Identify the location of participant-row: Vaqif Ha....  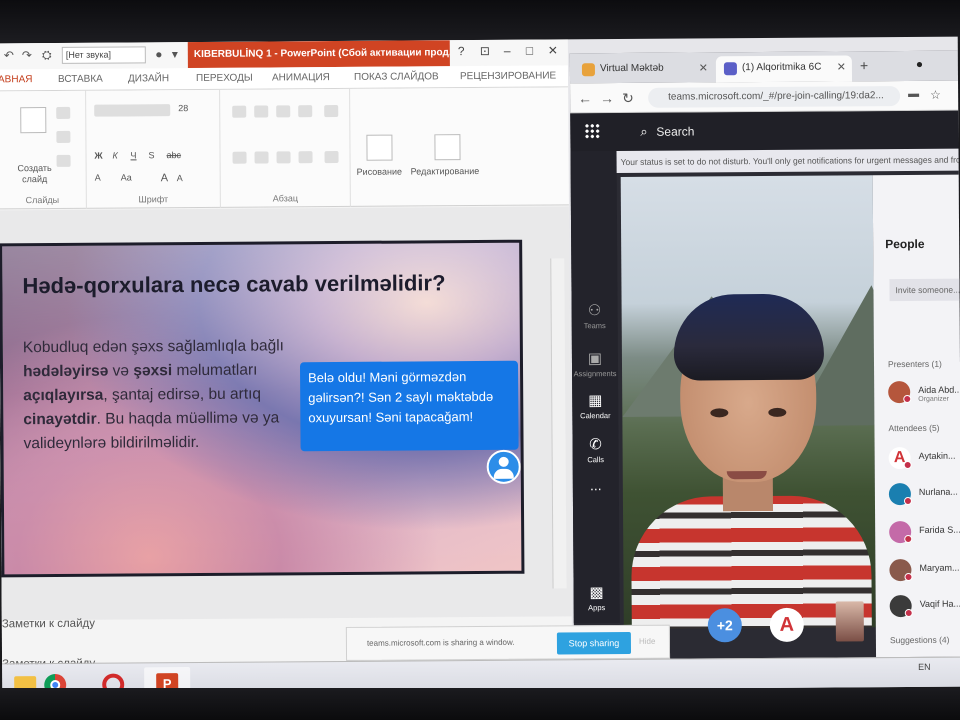
(924, 608).